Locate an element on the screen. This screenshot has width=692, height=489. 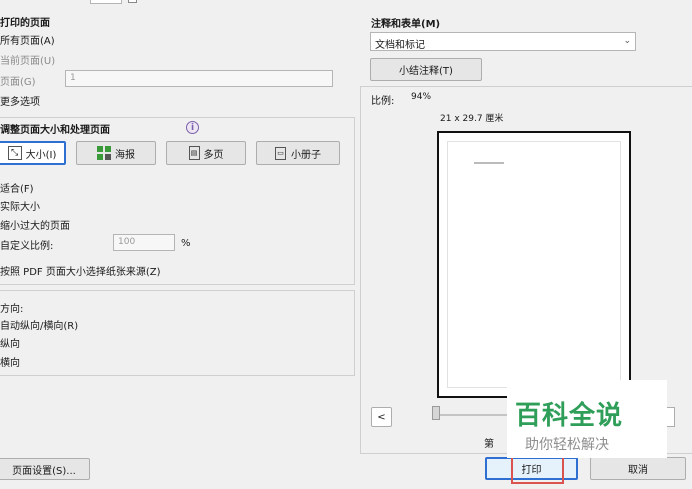
sizing-section-title: 调整页面大小和处理页面 is located at coordinates (55, 130).